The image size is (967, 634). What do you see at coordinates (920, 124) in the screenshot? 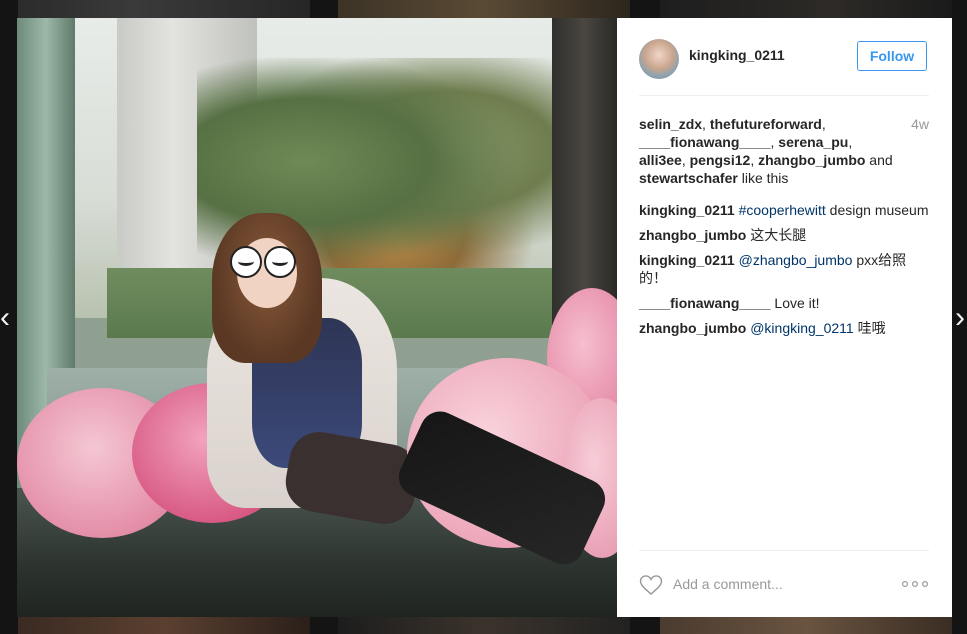
I see `post-timestamp: 4w` at bounding box center [920, 124].